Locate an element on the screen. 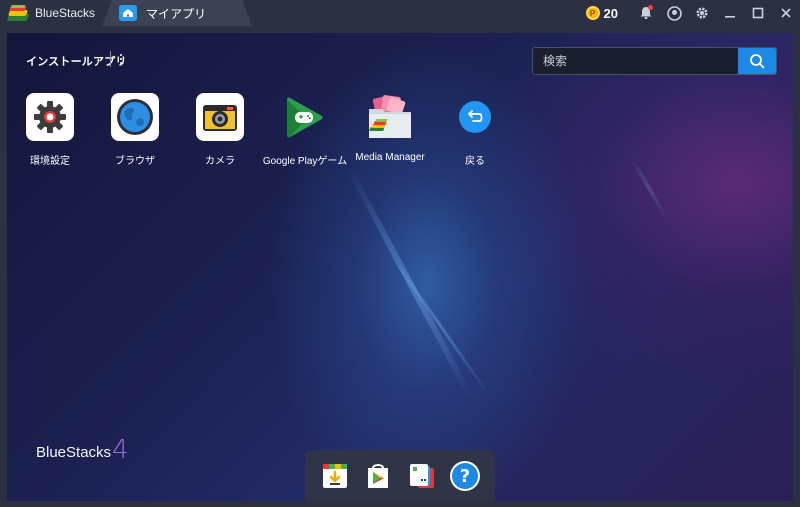 The height and width of the screenshot is (507, 800). notifications-button is located at coordinates (646, 13).